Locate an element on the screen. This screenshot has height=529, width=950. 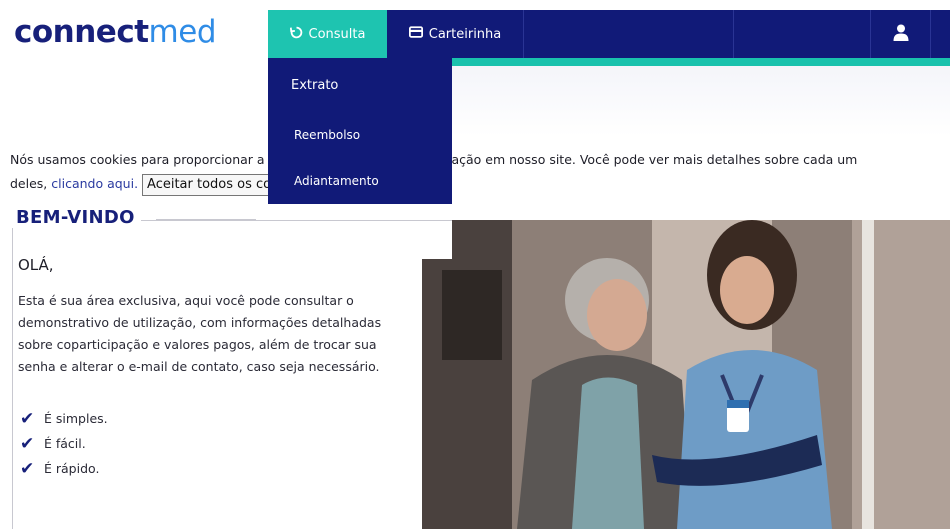
nav-user-button is located at coordinates (900, 34).